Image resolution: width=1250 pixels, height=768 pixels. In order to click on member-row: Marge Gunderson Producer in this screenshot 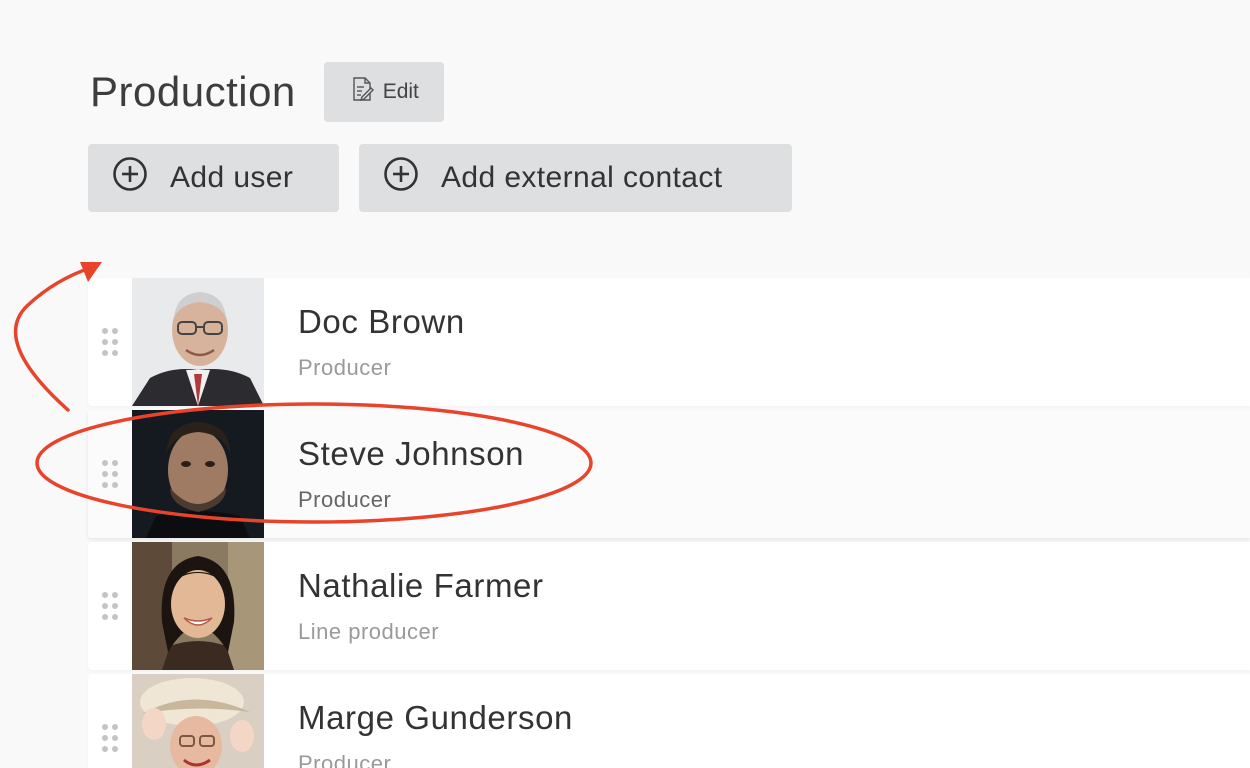, I will do `click(669, 721)`.